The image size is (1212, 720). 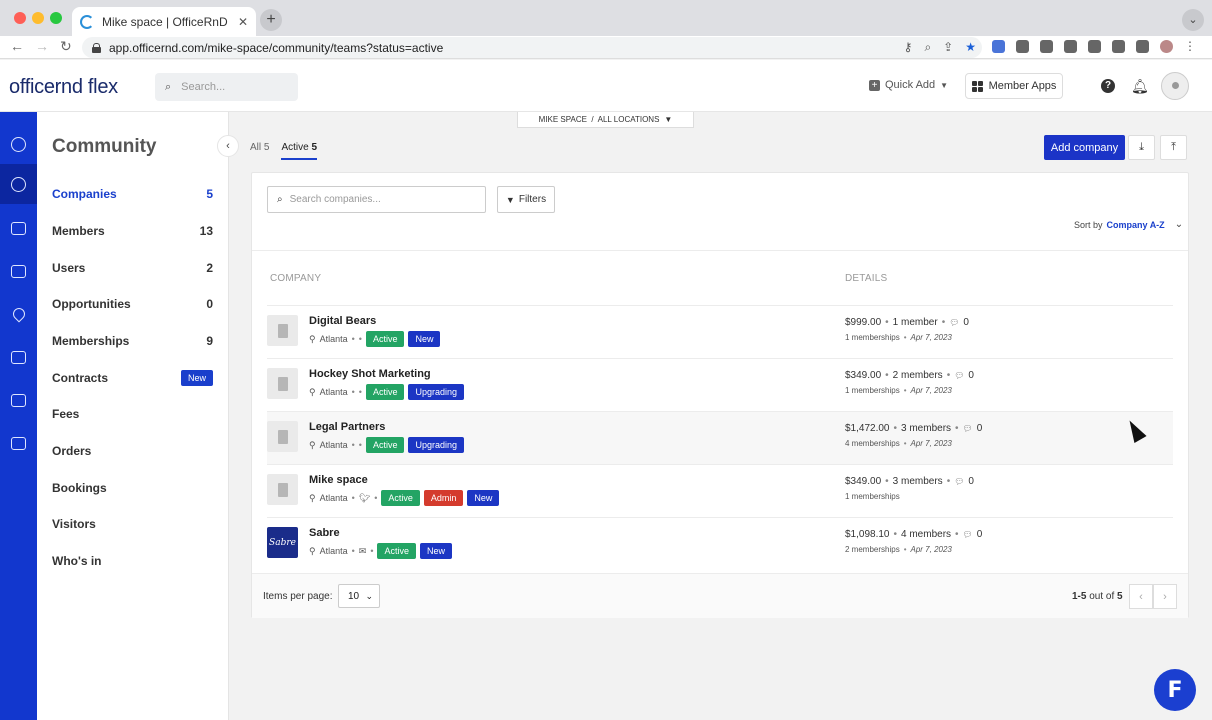 What do you see at coordinates (342, 321) in the screenshot?
I see `company-name: Digital Bears` at bounding box center [342, 321].